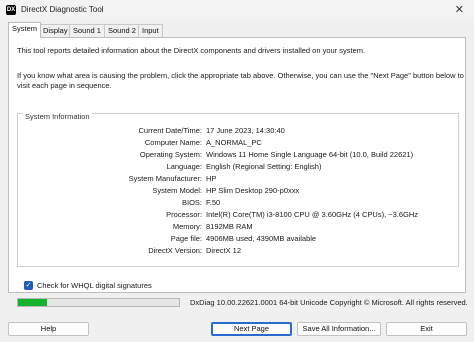 This screenshot has width=474, height=342. What do you see at coordinates (122, 30) in the screenshot?
I see `tab-sound-2: Sound 2` at bounding box center [122, 30].